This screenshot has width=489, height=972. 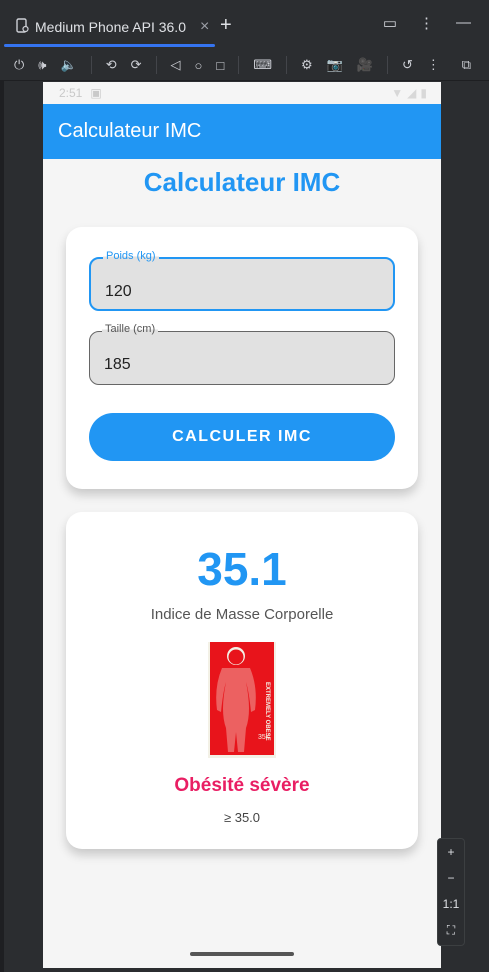 What do you see at coordinates (466, 65) in the screenshot?
I see `mirror-icon: ⧉` at bounding box center [466, 65].